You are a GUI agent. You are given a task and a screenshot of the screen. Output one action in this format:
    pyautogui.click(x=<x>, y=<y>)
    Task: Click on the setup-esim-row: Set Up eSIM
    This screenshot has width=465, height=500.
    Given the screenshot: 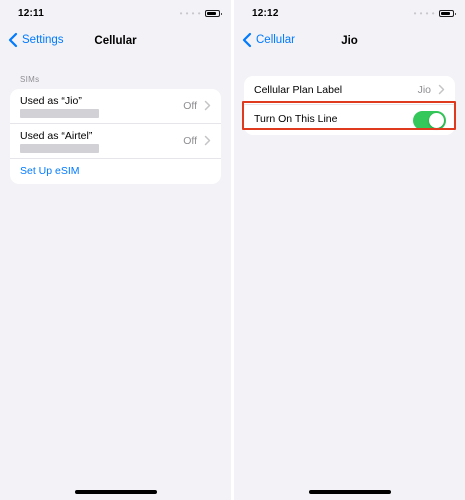 What is the action you would take?
    pyautogui.click(x=115, y=171)
    